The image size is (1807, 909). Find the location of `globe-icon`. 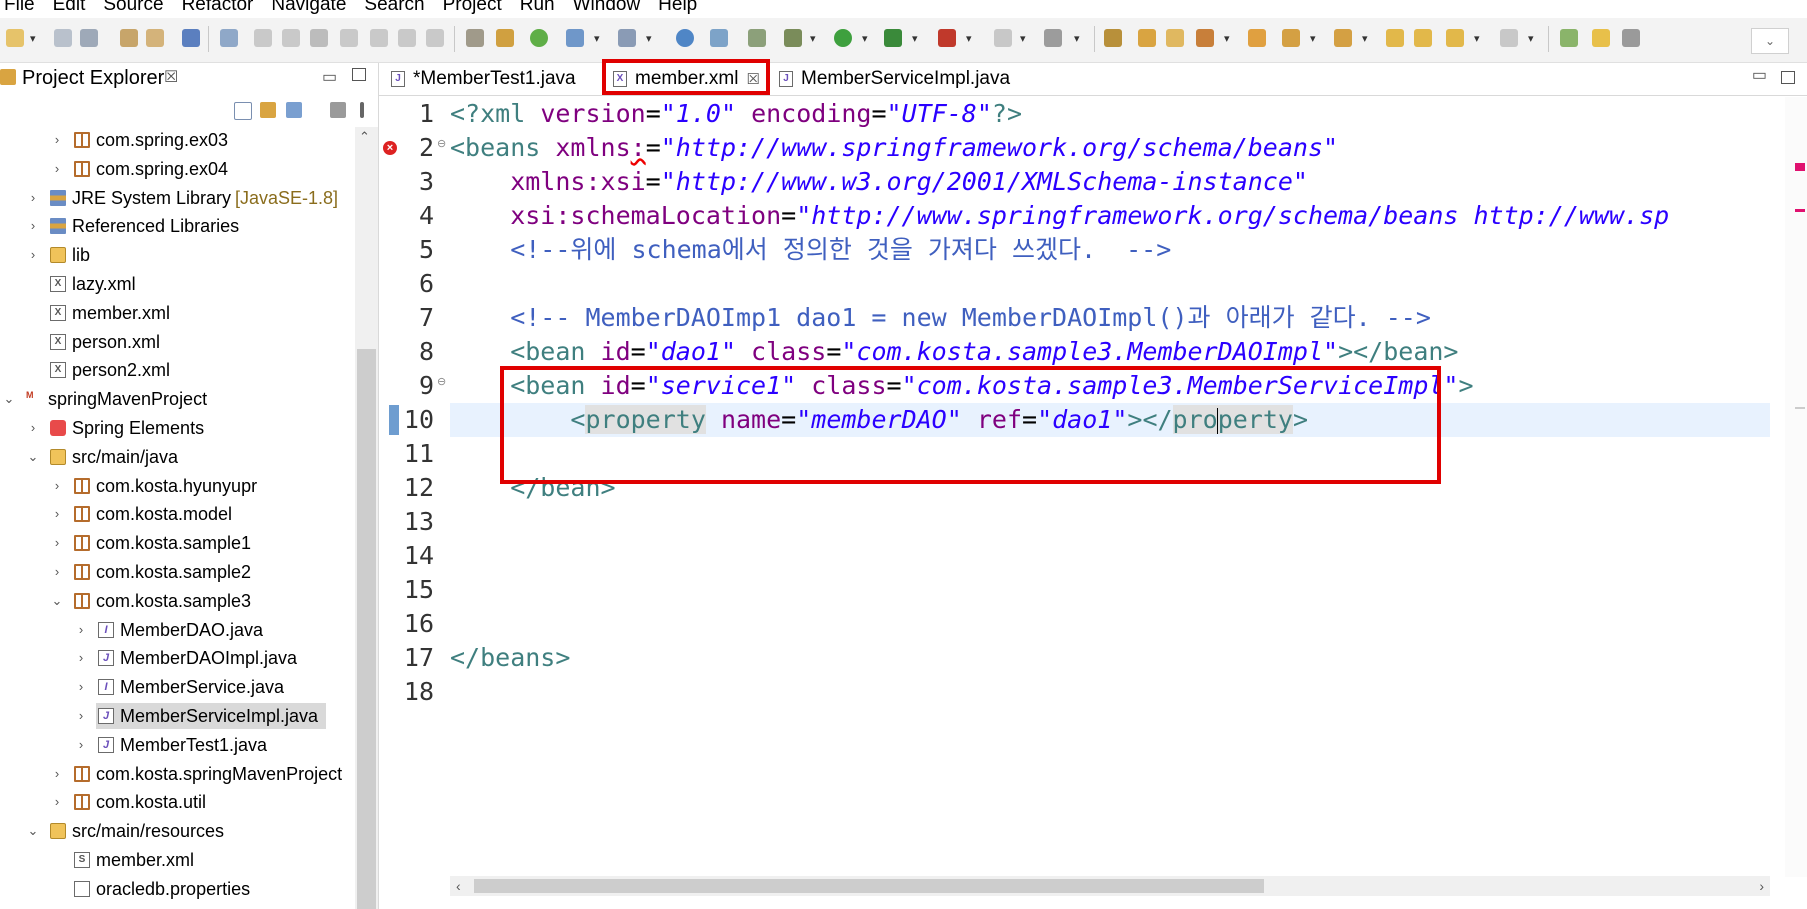

globe-icon is located at coordinates (685, 38).